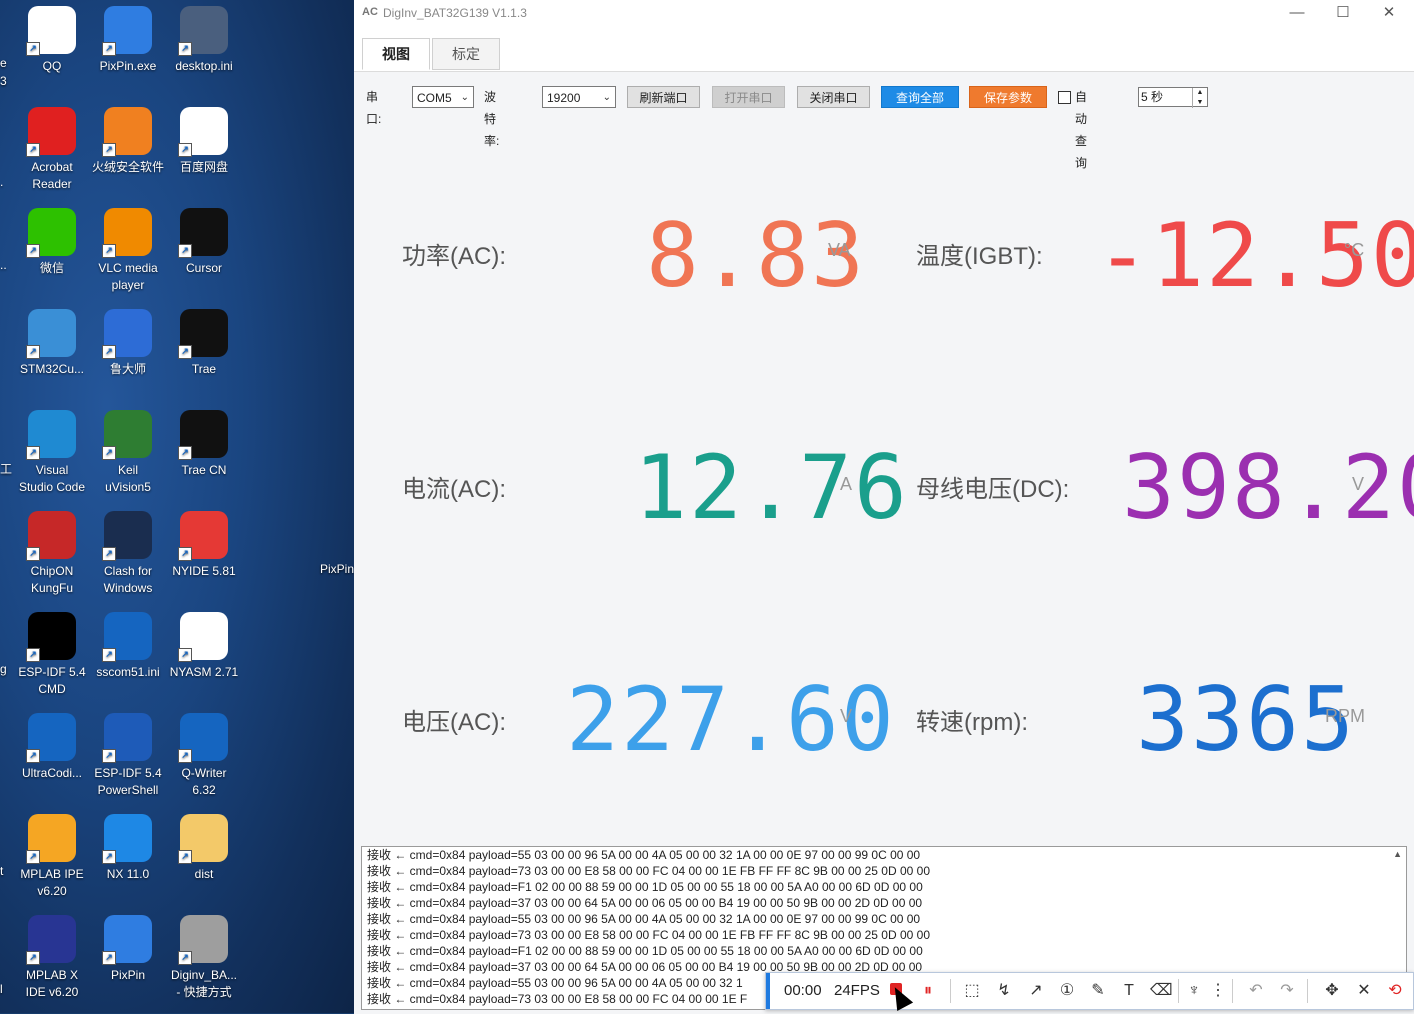  What do you see at coordinates (1199, 98) in the screenshot?
I see `spin-arrows-icon: ▲ ▼` at bounding box center [1199, 98].